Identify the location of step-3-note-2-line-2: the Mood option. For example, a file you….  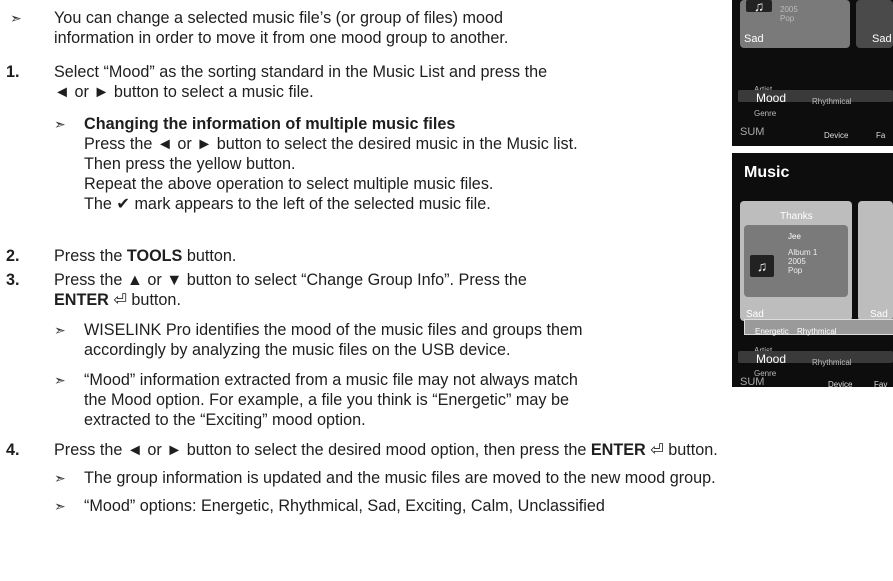
(326, 400).